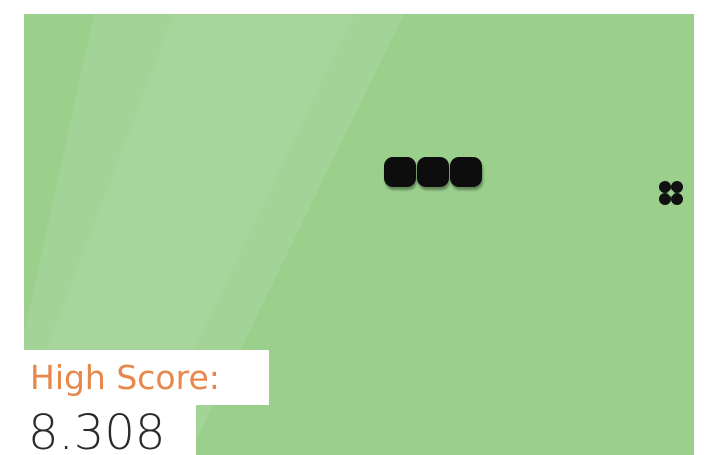 The width and height of the screenshot is (704, 455). I want to click on high-score-value-panel: 8.308, so click(110, 430).